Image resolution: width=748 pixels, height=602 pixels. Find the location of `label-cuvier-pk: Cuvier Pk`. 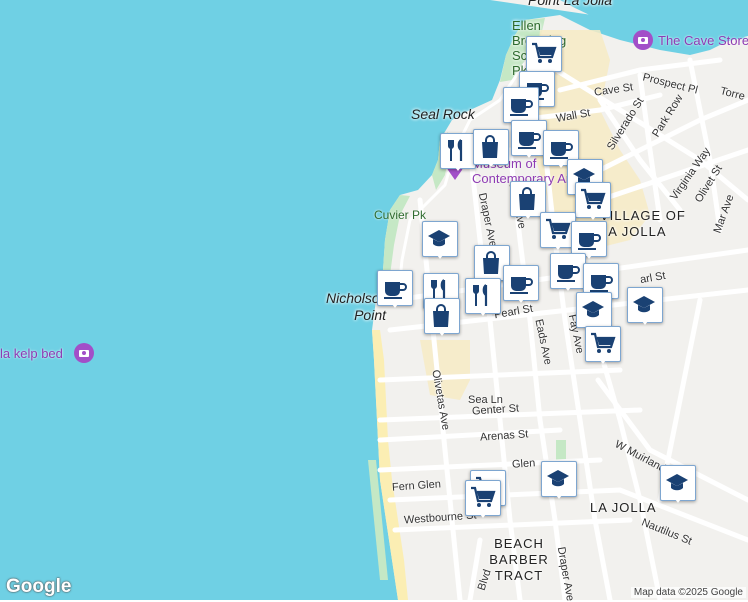

label-cuvier-pk: Cuvier Pk is located at coordinates (400, 215).